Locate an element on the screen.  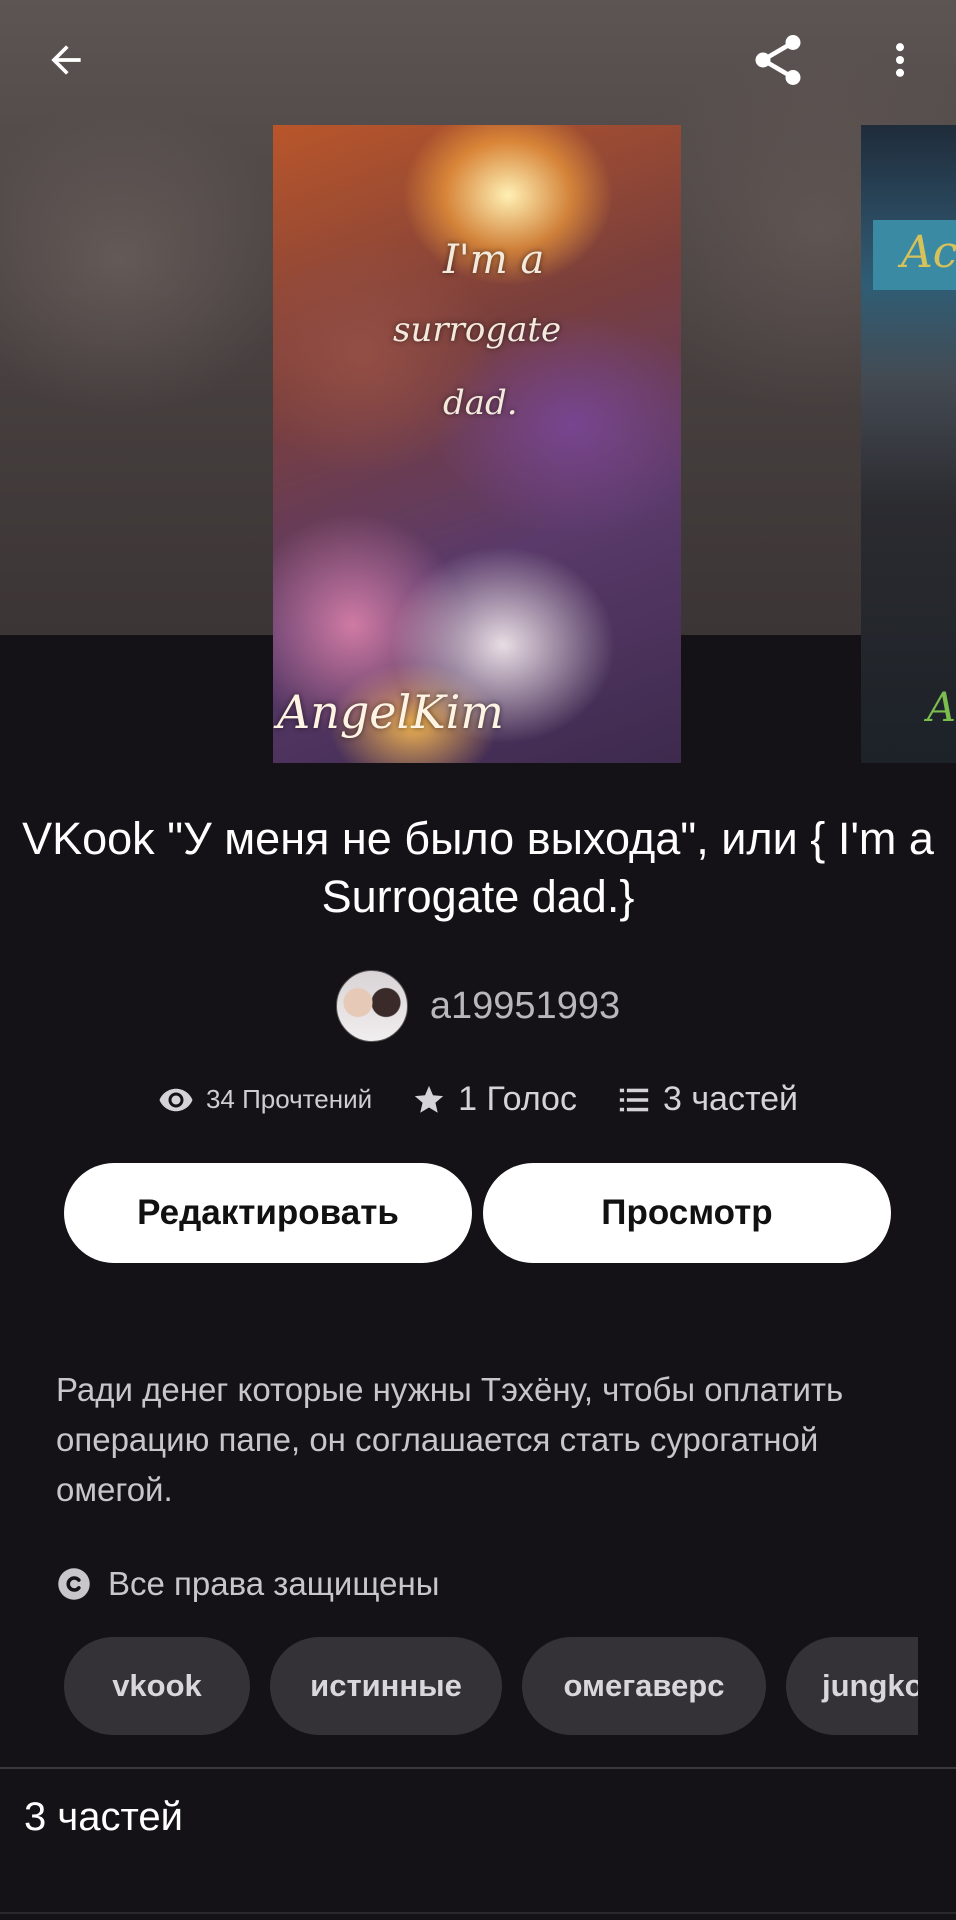
star-icon is located at coordinates (429, 1099).